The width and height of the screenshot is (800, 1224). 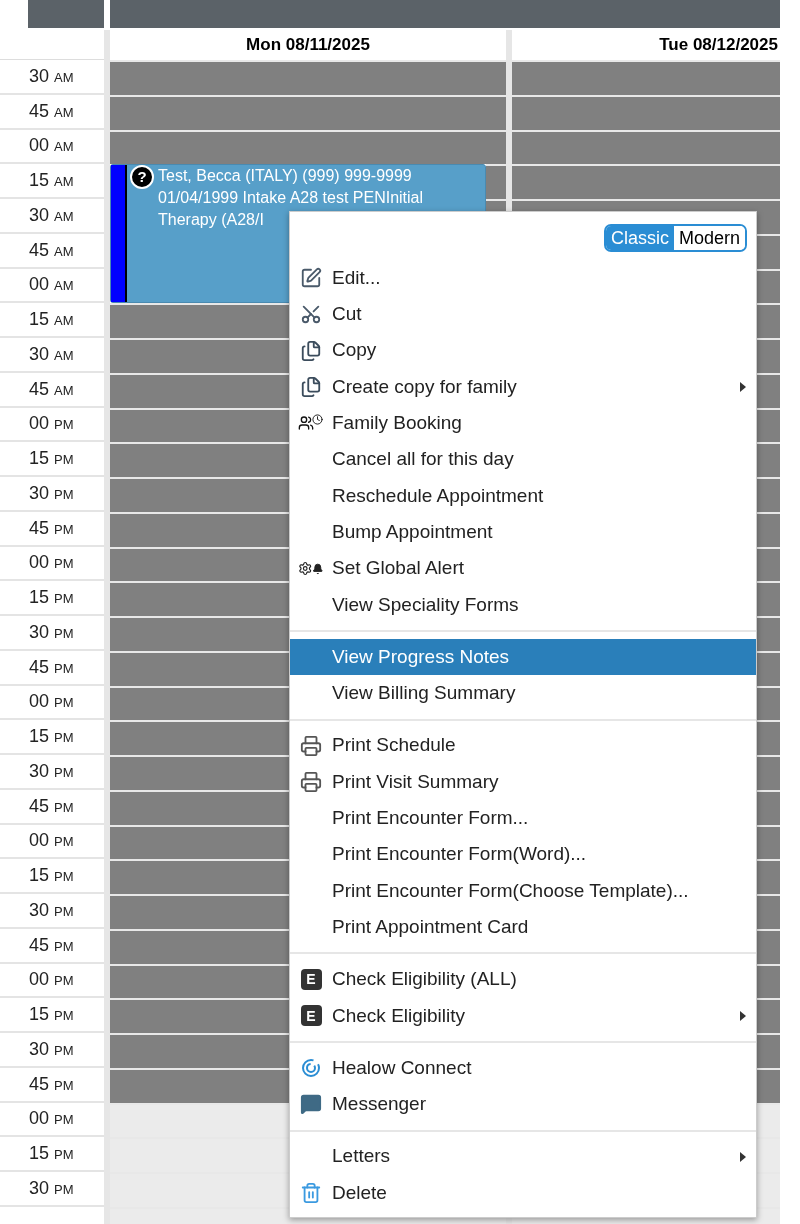 I want to click on menu-item-label: Reschedule Appointment, so click(x=438, y=495).